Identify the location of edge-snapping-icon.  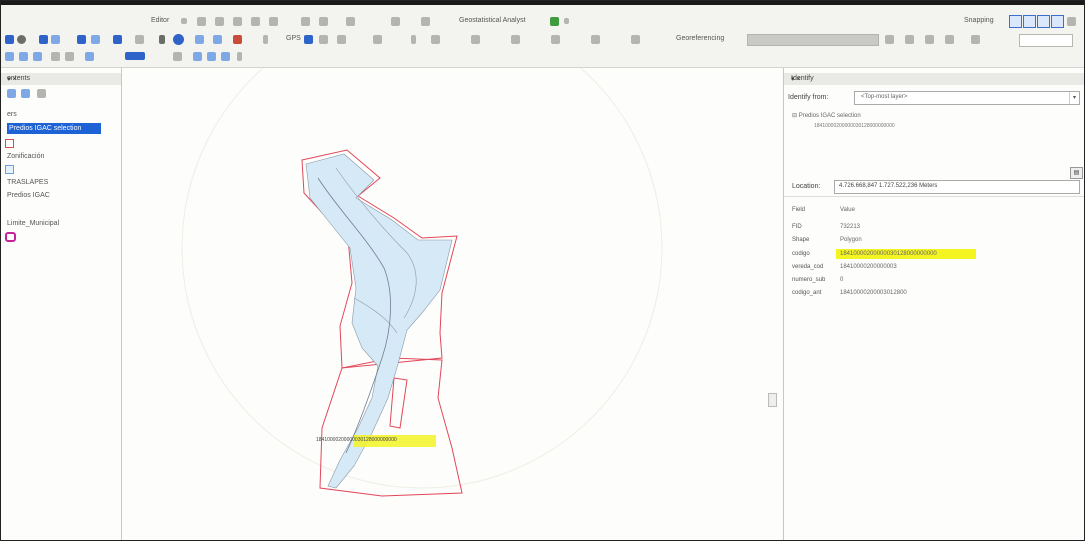
(1057, 21).